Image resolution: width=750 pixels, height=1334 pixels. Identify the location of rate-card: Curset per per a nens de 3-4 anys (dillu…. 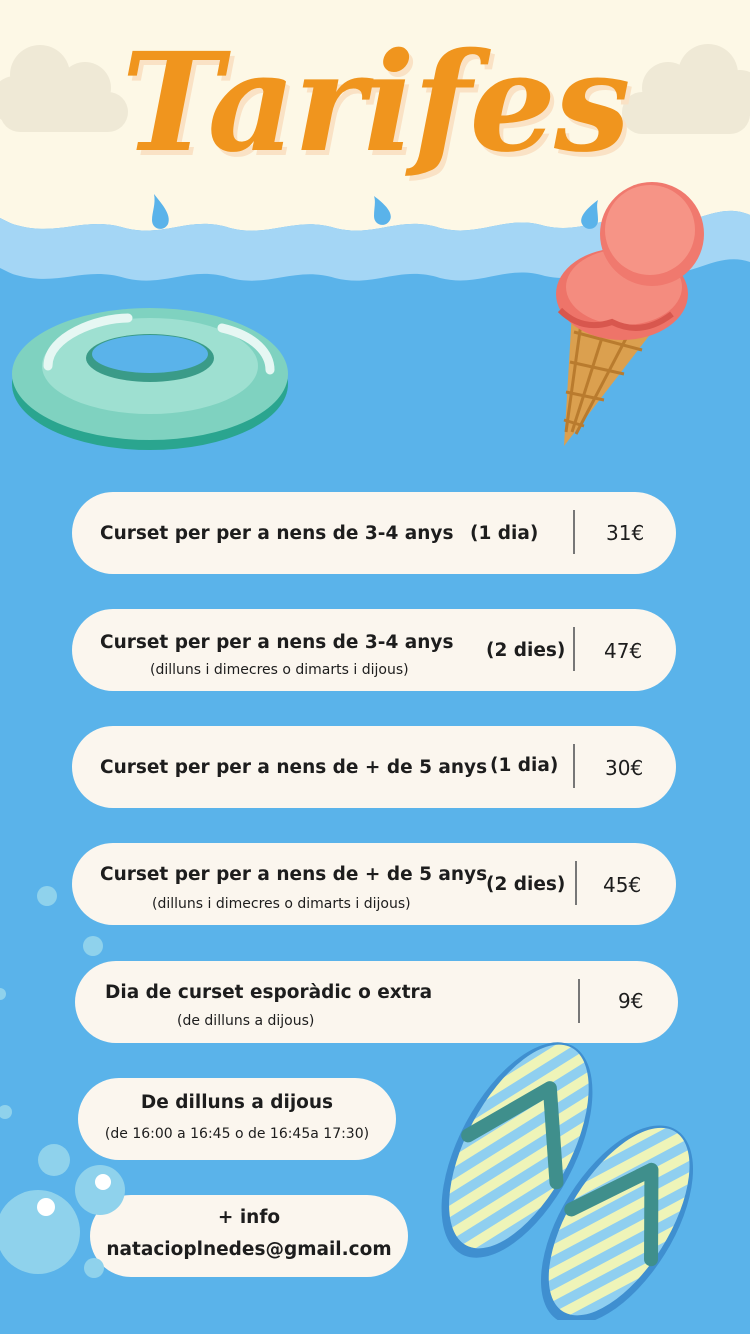
(374, 650).